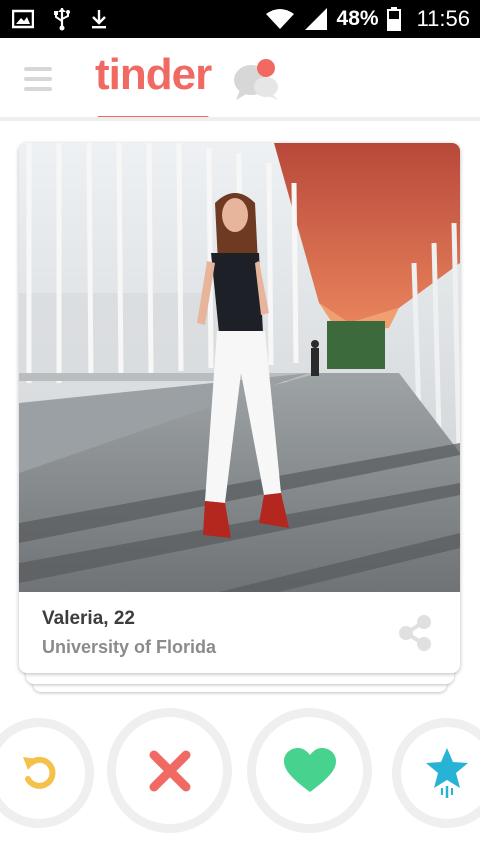  I want to click on app-header: tinder, so click(240, 79).